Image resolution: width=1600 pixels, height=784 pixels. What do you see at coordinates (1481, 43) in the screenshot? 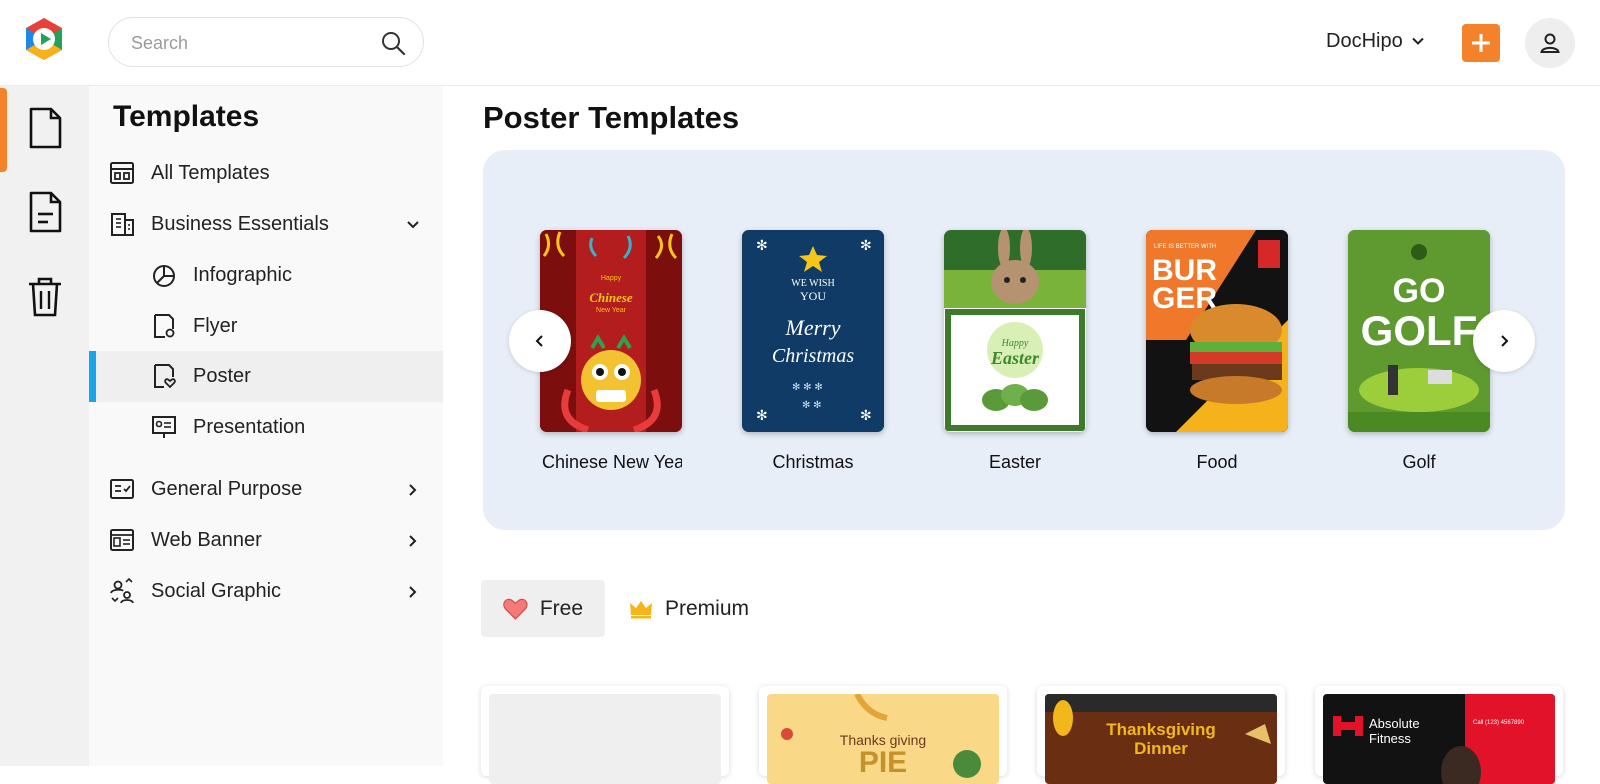
I see `create-new-button` at bounding box center [1481, 43].